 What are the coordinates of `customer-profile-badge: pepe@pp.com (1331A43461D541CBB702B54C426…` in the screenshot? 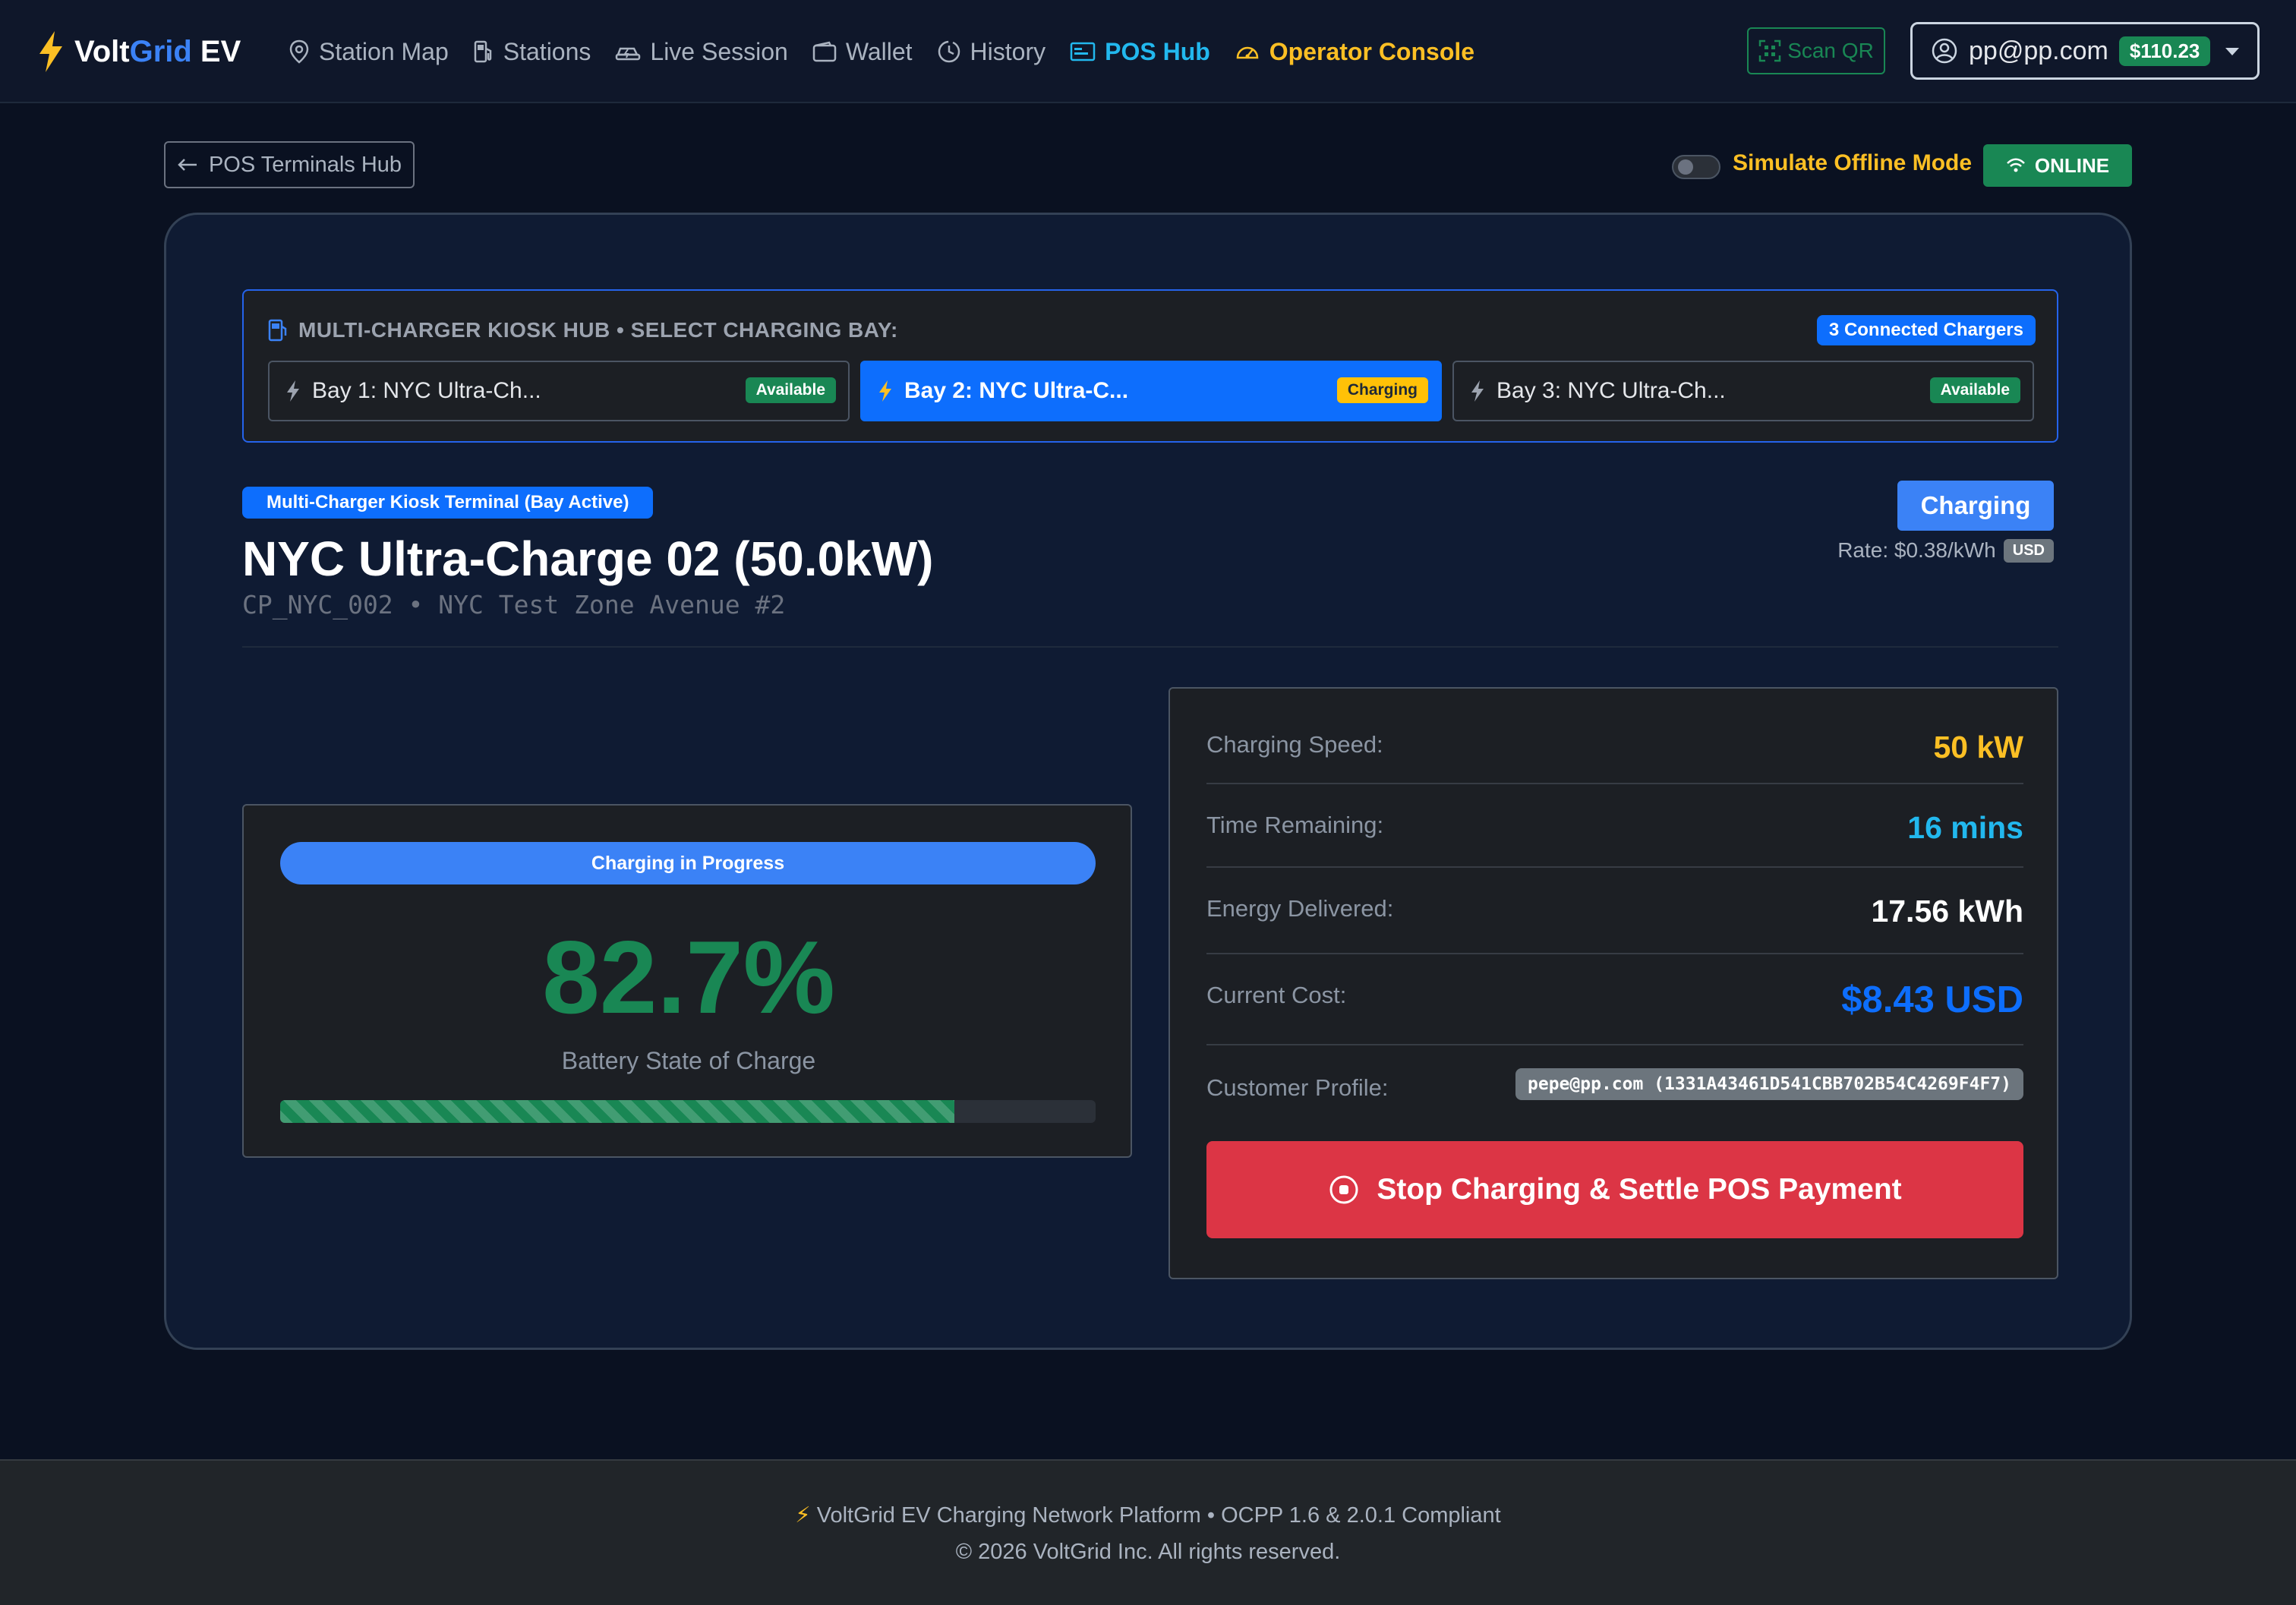 It's located at (1769, 1084).